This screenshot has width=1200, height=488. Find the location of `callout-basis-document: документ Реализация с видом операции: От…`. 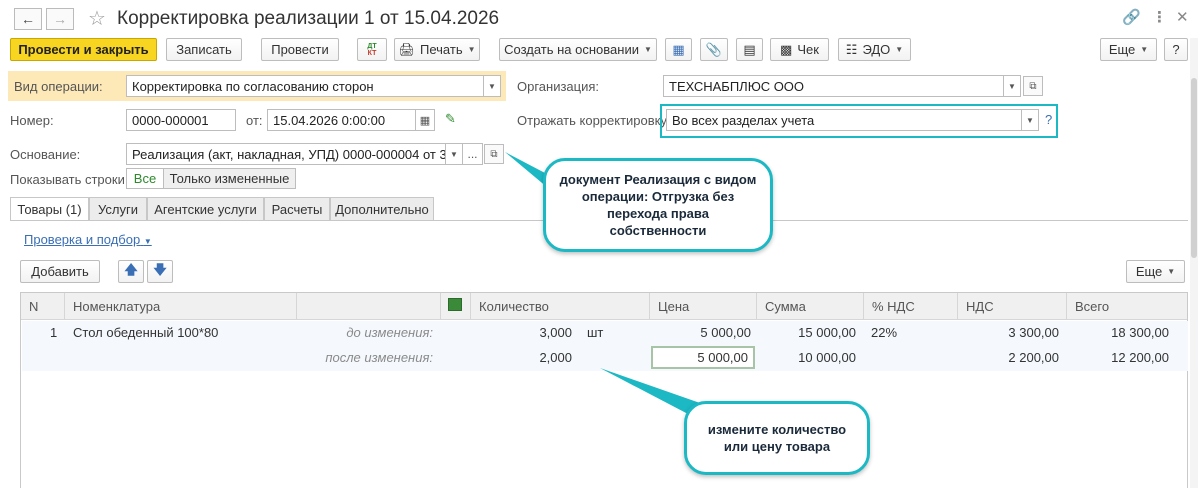

callout-basis-document: документ Реализация с видом операции: От… is located at coordinates (658, 205).